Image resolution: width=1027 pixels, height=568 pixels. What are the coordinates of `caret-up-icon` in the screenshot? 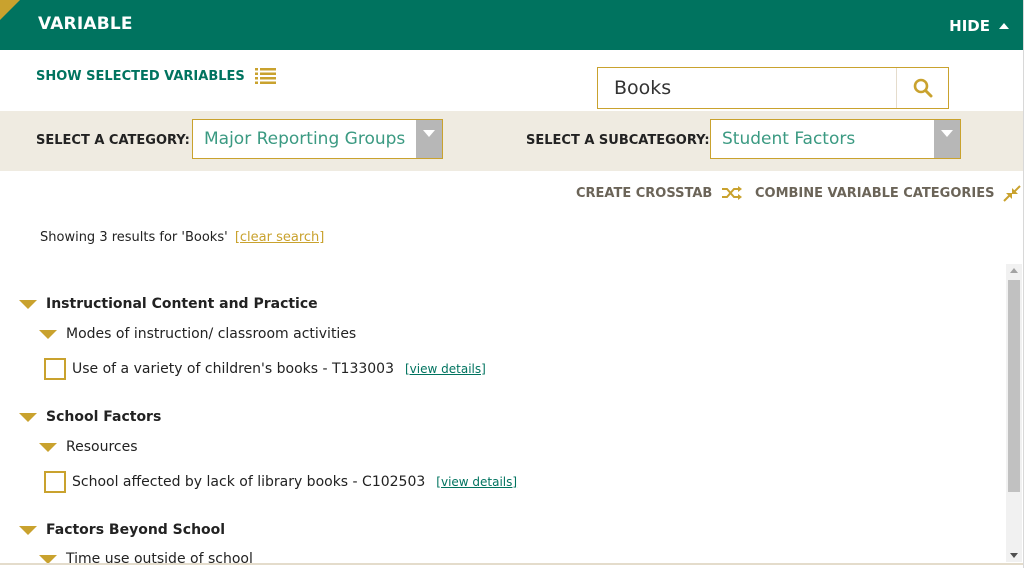 It's located at (1004, 26).